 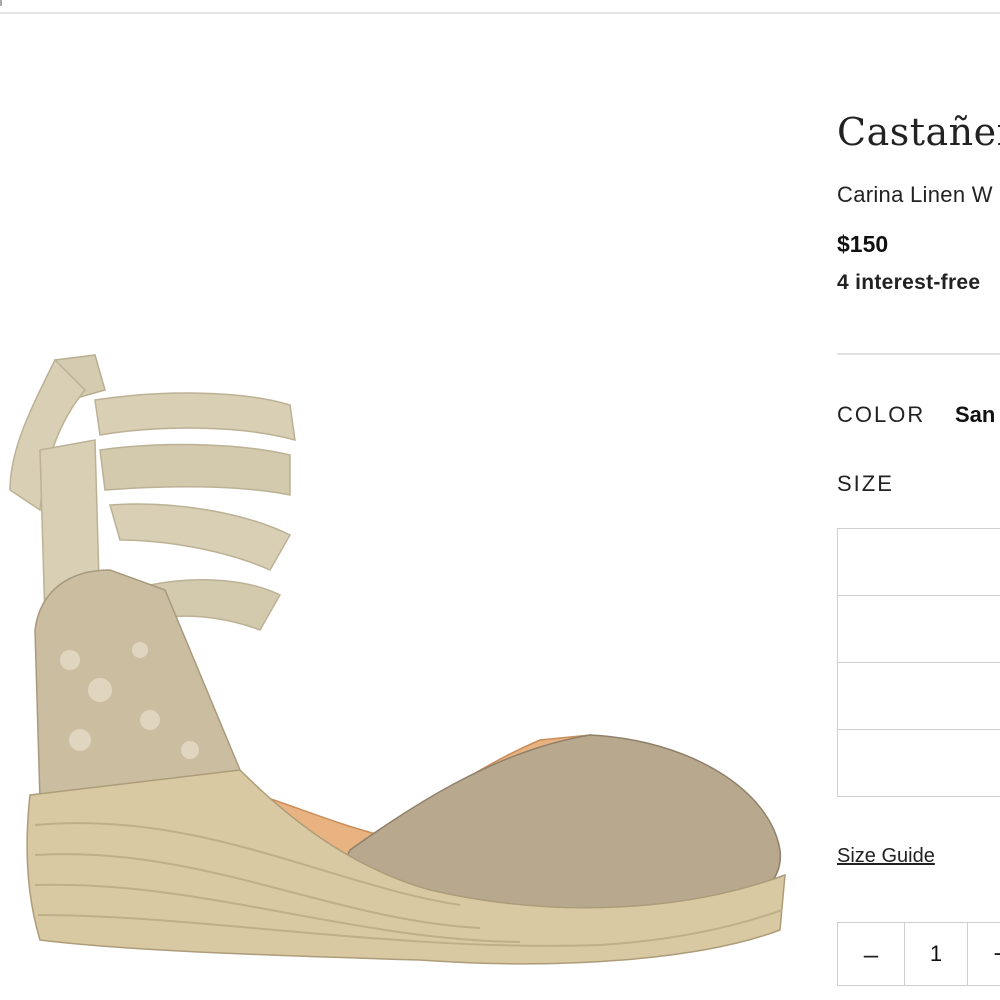 What do you see at coordinates (5, 3) in the screenshot?
I see `top-edge-mark` at bounding box center [5, 3].